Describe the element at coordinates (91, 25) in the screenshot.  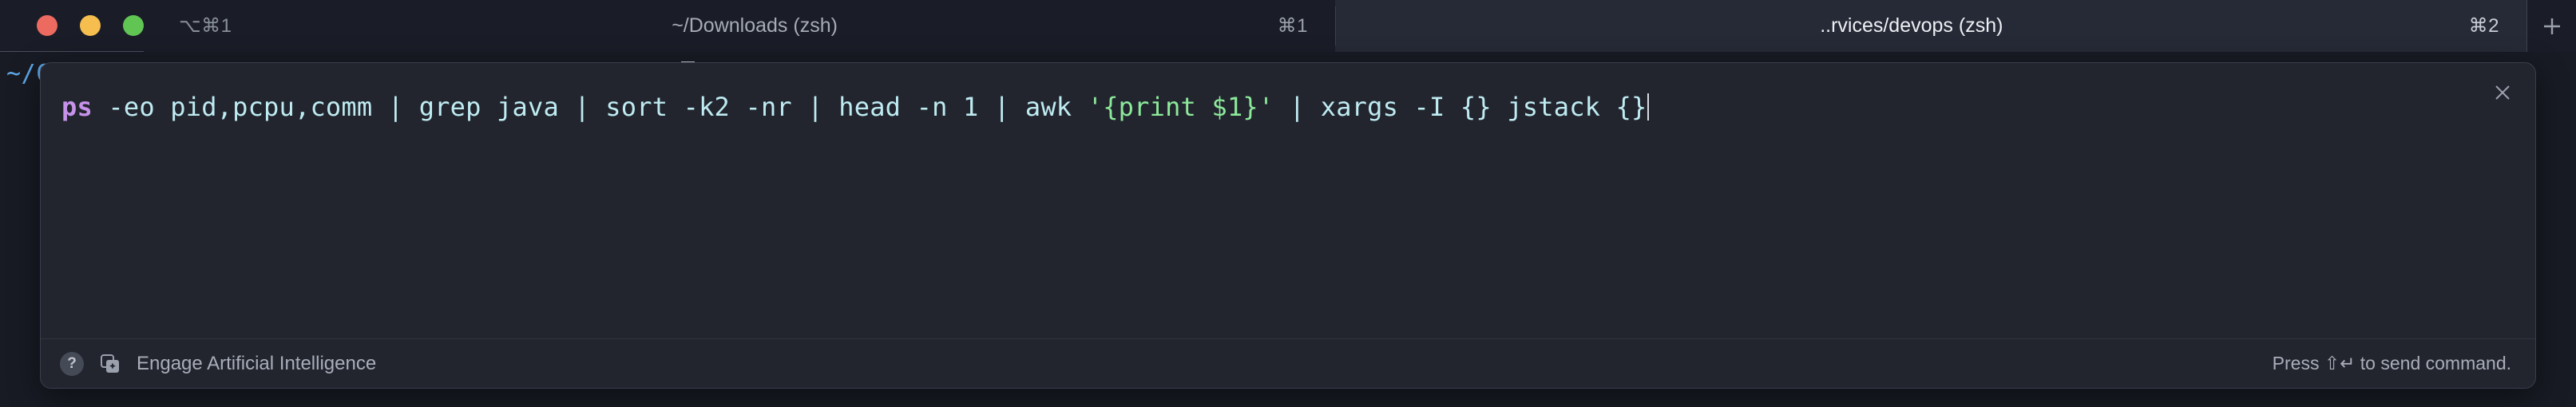
I see `minimize-window-button` at that location.